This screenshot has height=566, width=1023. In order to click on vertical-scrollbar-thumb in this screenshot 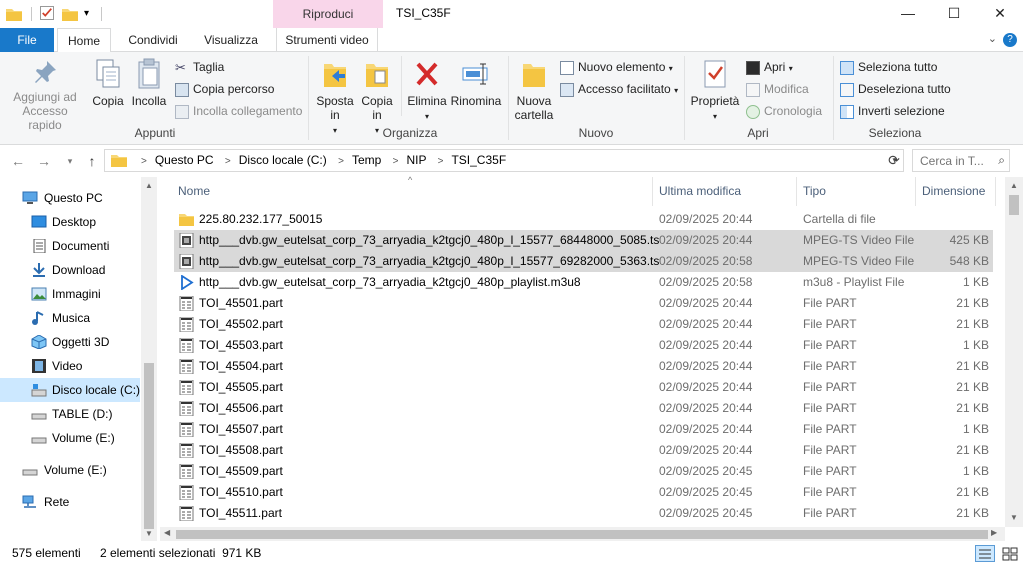, I will do `click(1014, 205)`.